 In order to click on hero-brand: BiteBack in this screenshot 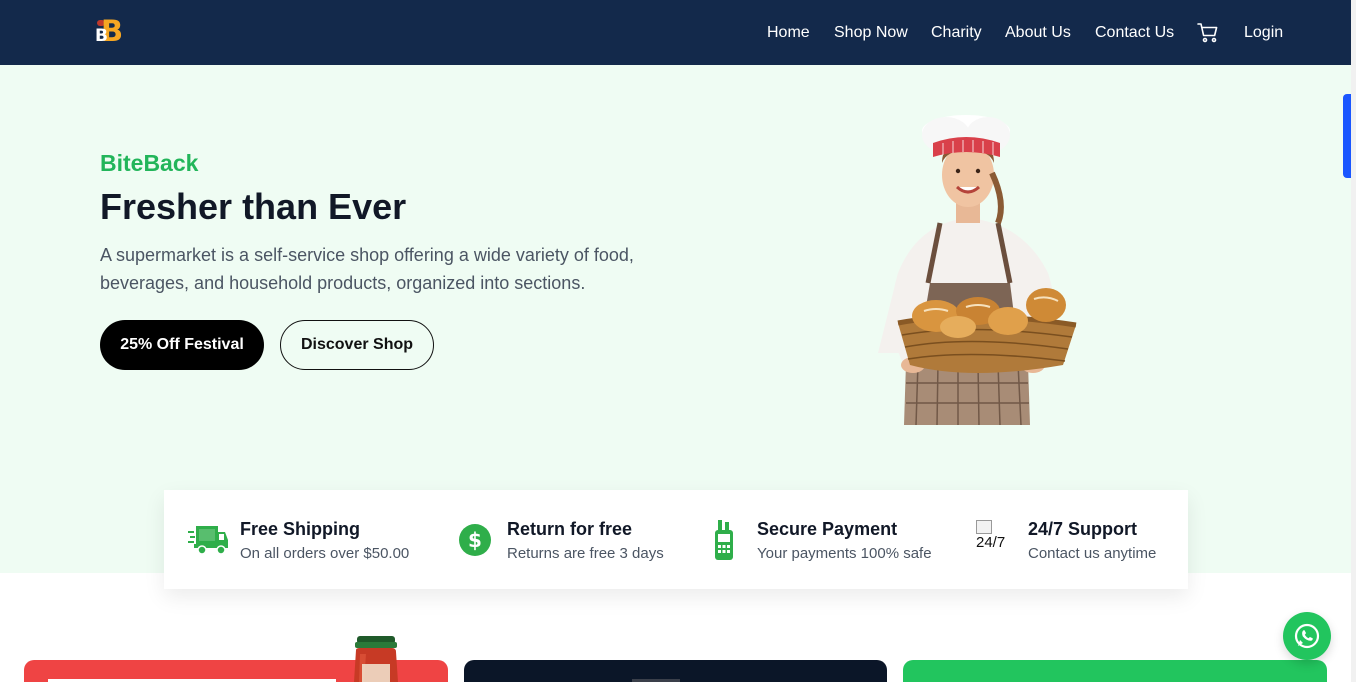, I will do `click(149, 163)`.